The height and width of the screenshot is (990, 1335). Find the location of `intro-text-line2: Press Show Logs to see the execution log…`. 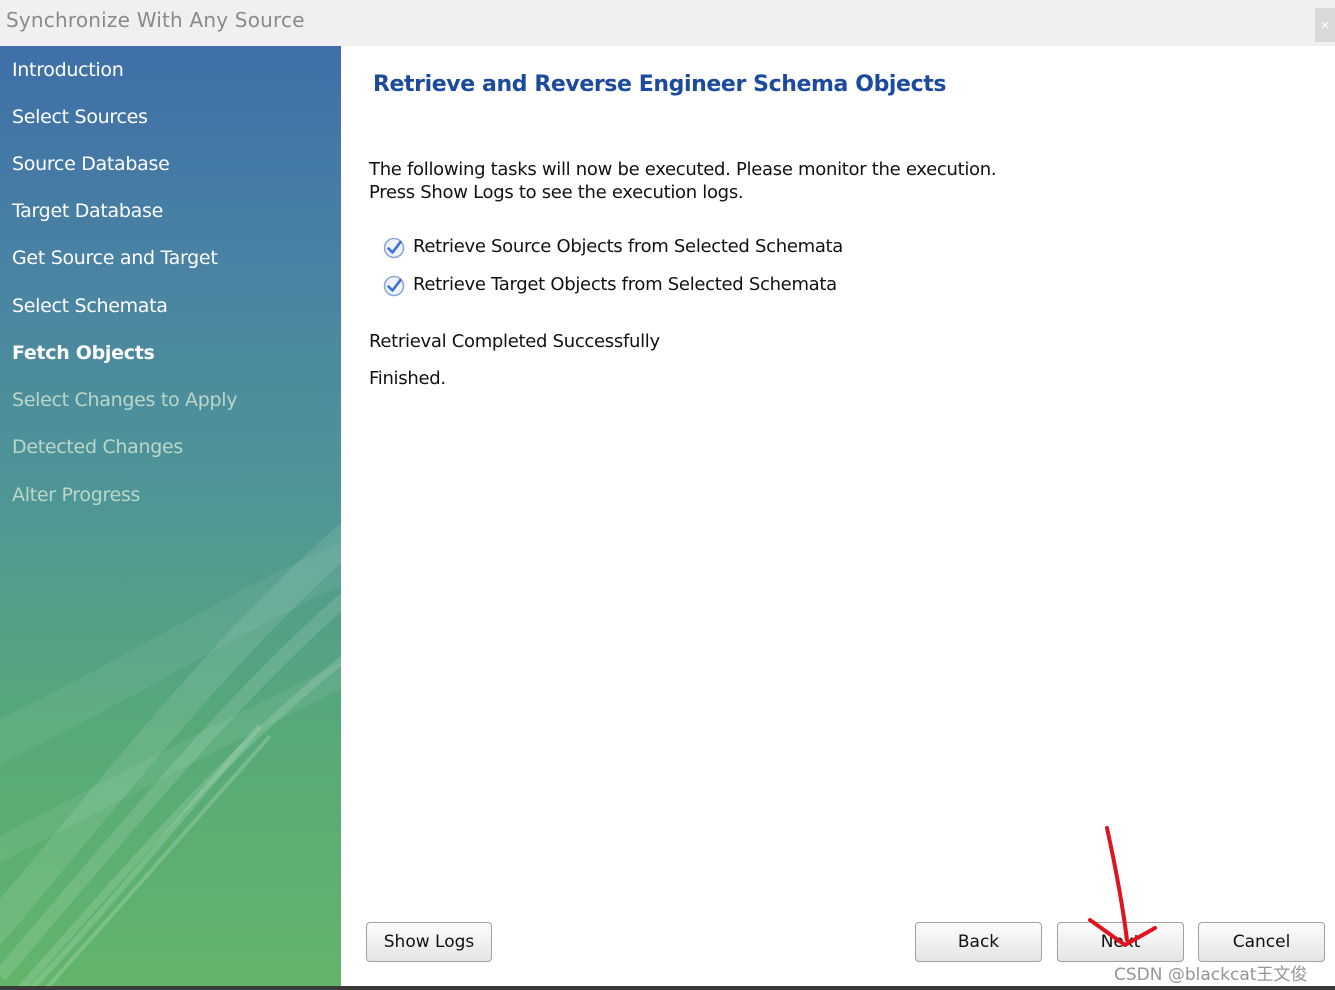

intro-text-line2: Press Show Logs to see the execution log… is located at coordinates (556, 192).